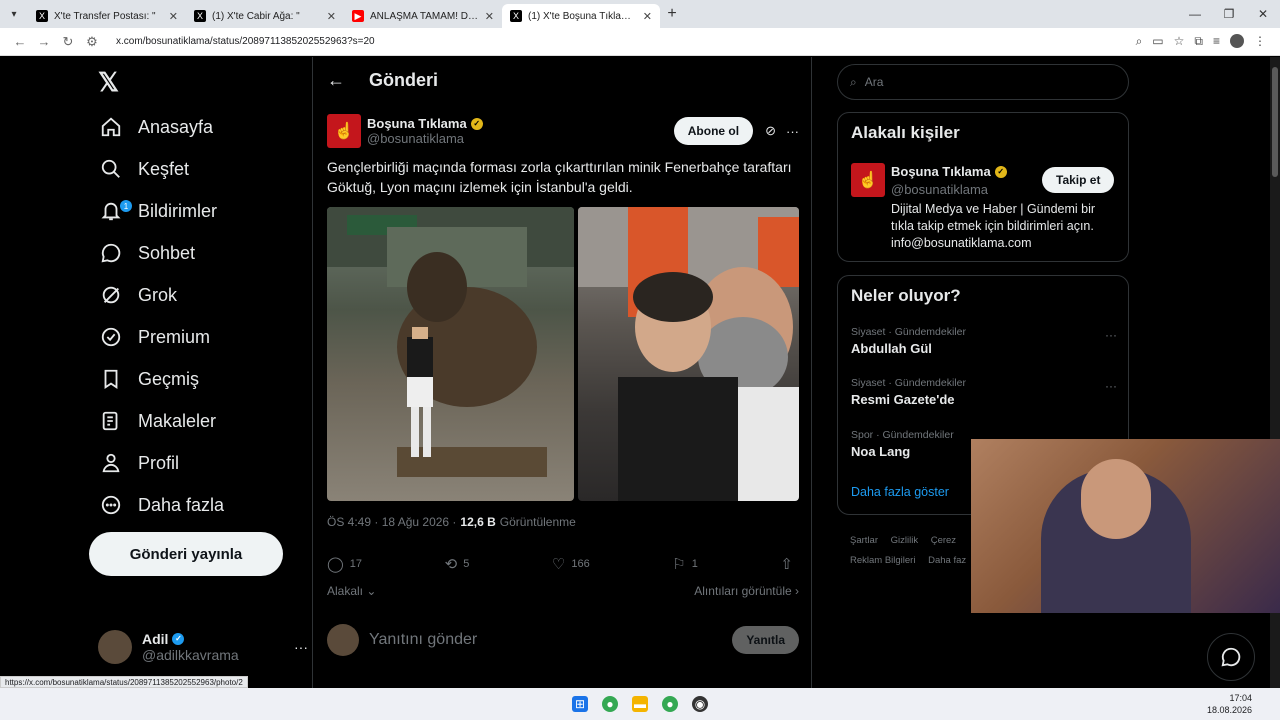 This screenshot has width=1280, height=720. I want to click on reply-input: Yanıtını gönder, so click(423, 640).